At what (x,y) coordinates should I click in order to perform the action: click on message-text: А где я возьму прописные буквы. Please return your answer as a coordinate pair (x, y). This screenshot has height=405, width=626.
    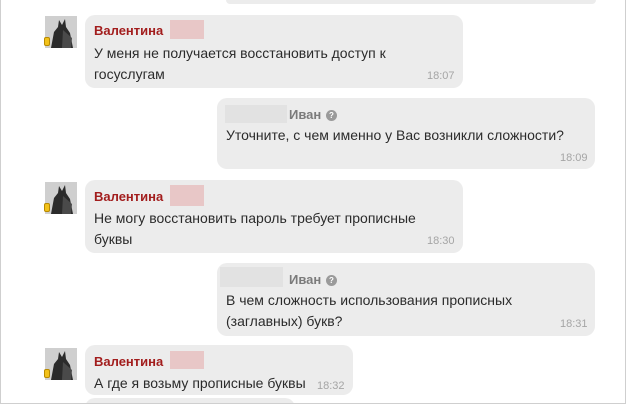
    Looking at the image, I should click on (200, 383).